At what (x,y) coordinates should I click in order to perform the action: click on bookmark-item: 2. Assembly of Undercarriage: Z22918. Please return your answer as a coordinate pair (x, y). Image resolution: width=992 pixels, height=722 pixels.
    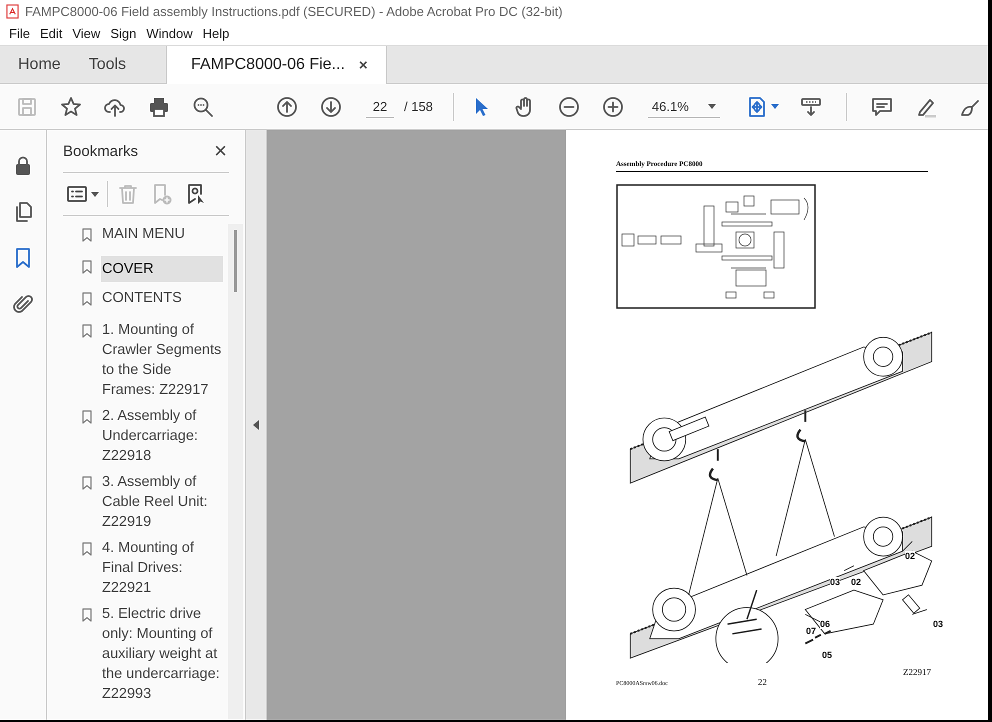
    Looking at the image, I should click on (162, 436).